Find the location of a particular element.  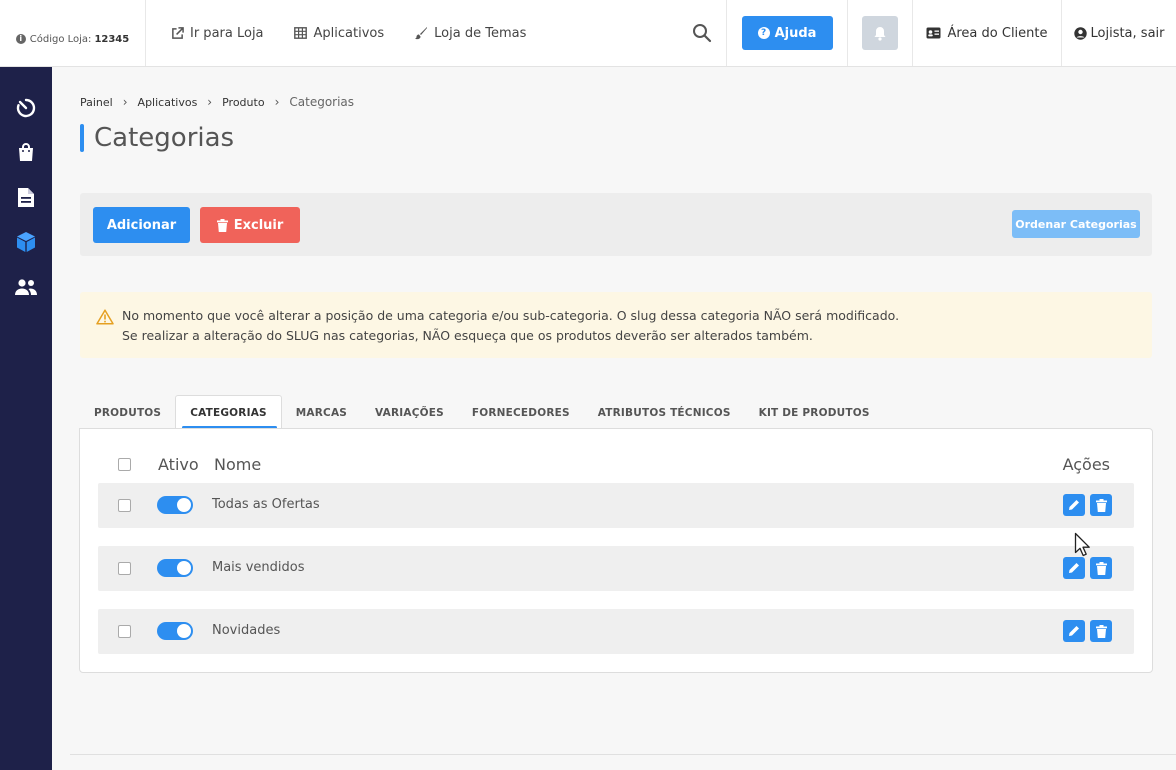

id-card-icon is located at coordinates (933, 33).